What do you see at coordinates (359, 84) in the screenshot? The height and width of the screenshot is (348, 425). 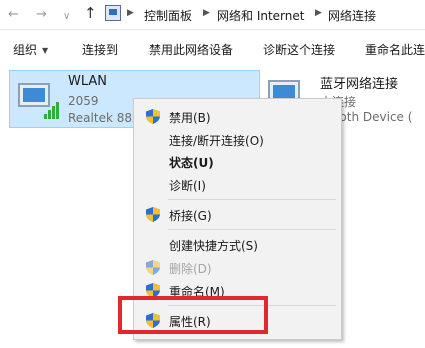 I see `connection-name: 蓝牙网络连接` at bounding box center [359, 84].